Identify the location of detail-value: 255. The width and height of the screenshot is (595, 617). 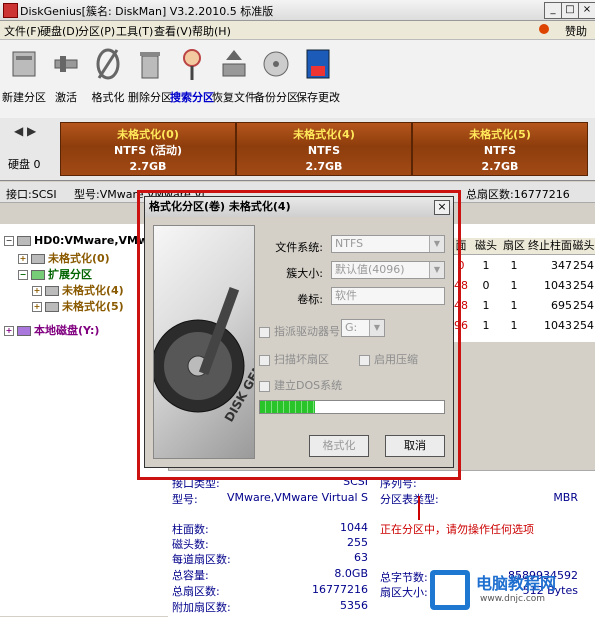
(357, 542).